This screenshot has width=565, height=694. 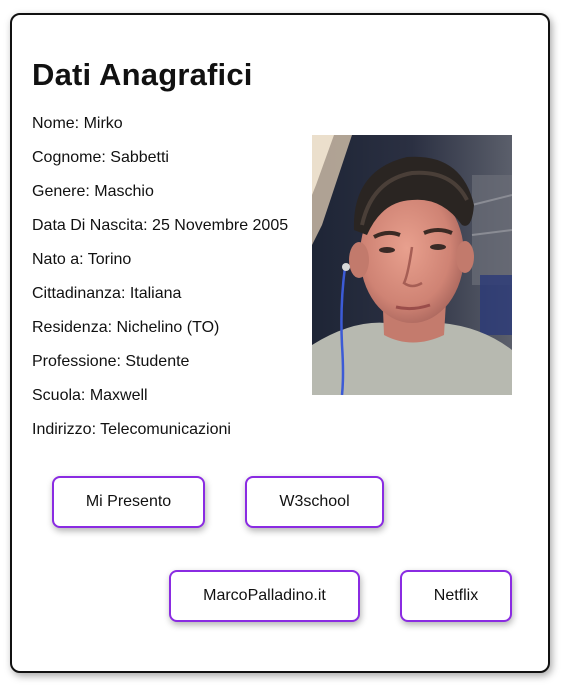 I want to click on info-nome: Nome: Mirko, so click(x=77, y=123).